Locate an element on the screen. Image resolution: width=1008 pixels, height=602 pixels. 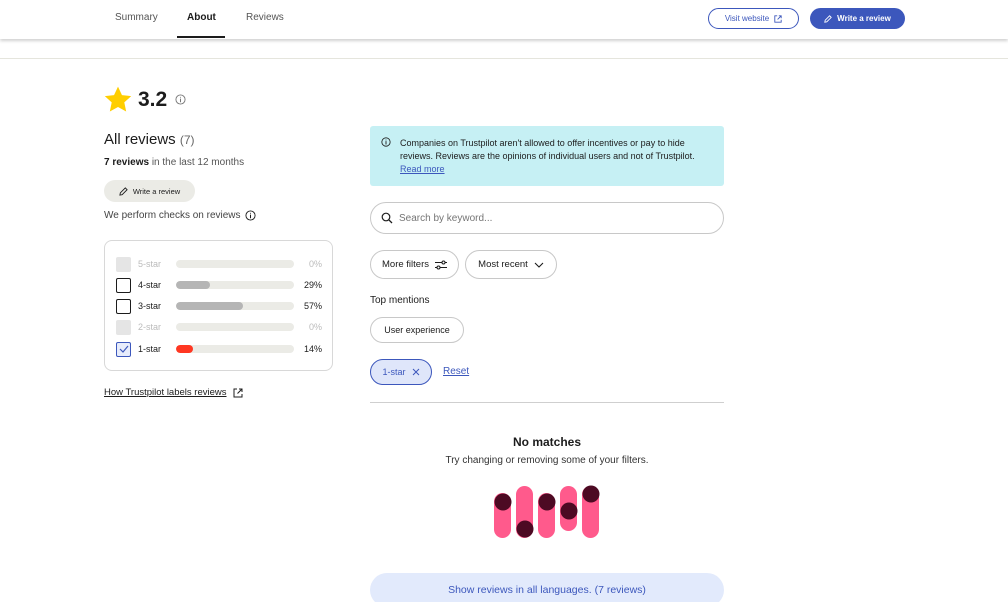
active-filter-label: 1-star is located at coordinates (394, 372).